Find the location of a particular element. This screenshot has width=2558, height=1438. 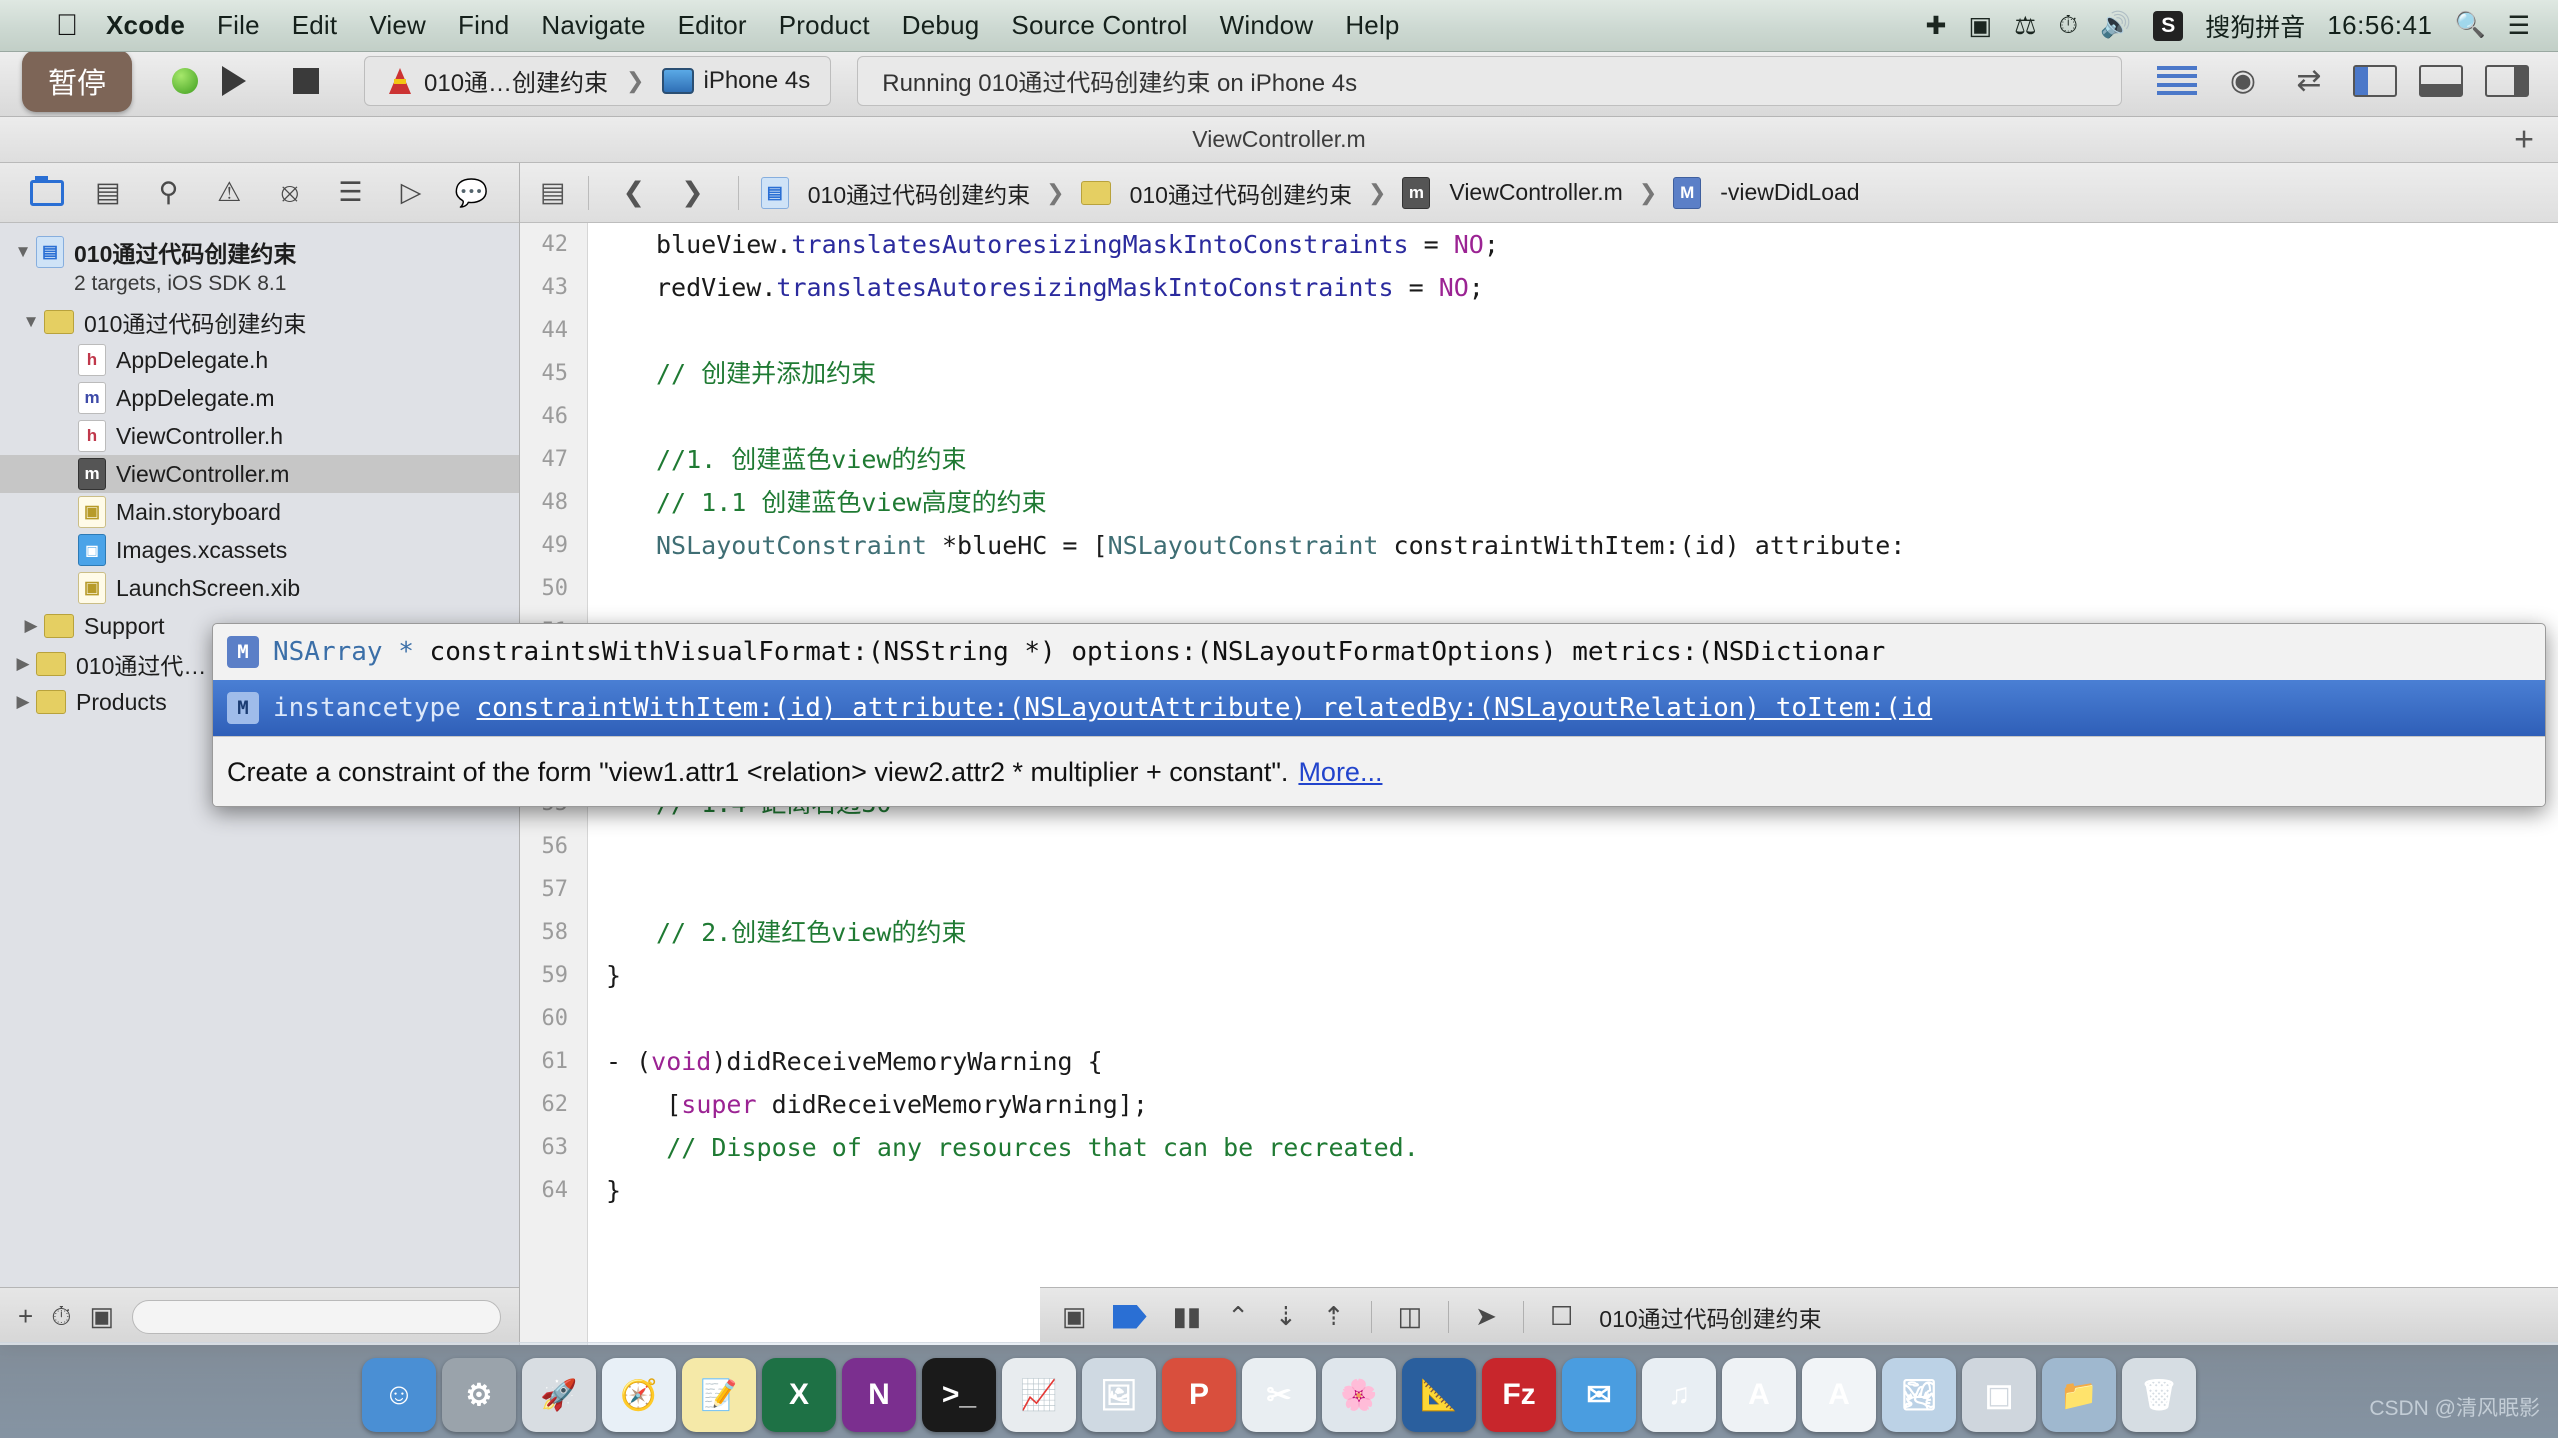

chevron-right-icon: ❯ is located at coordinates (692, 192).